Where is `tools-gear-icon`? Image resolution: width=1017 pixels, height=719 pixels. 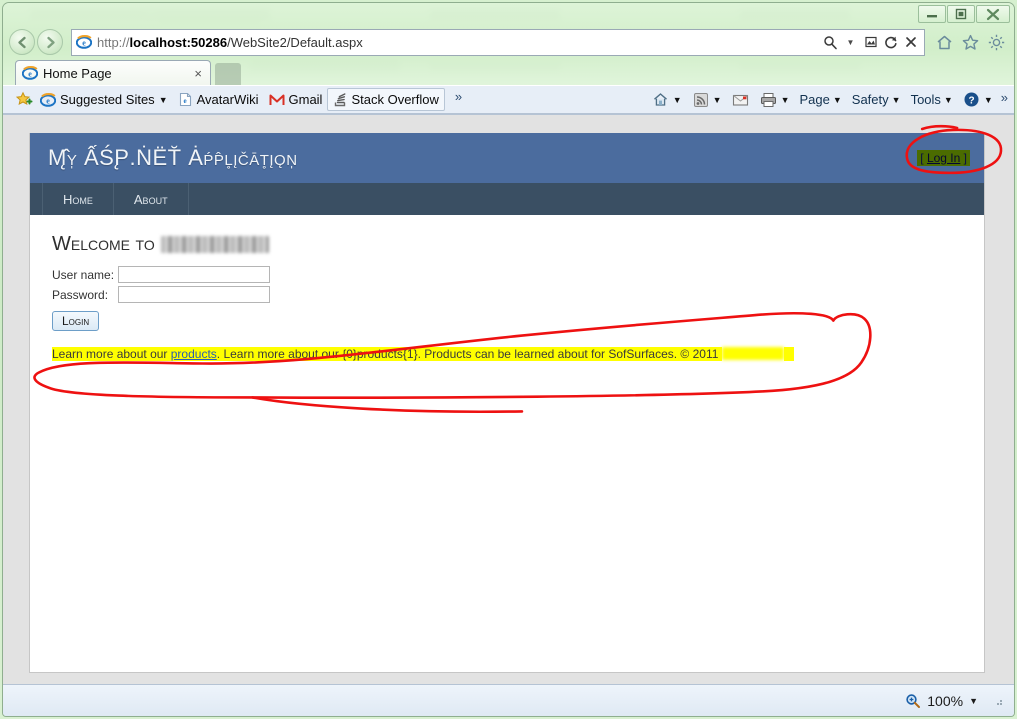
tools-gear-icon is located at coordinates (996, 42).